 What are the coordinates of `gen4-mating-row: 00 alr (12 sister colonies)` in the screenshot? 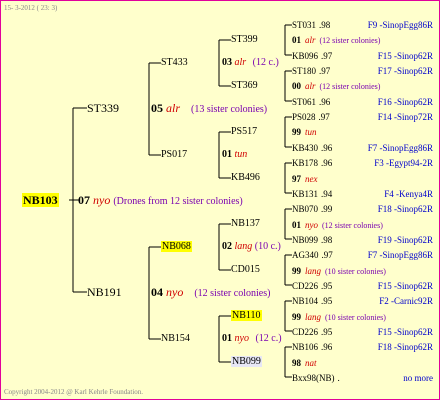 It's located at (336, 86).